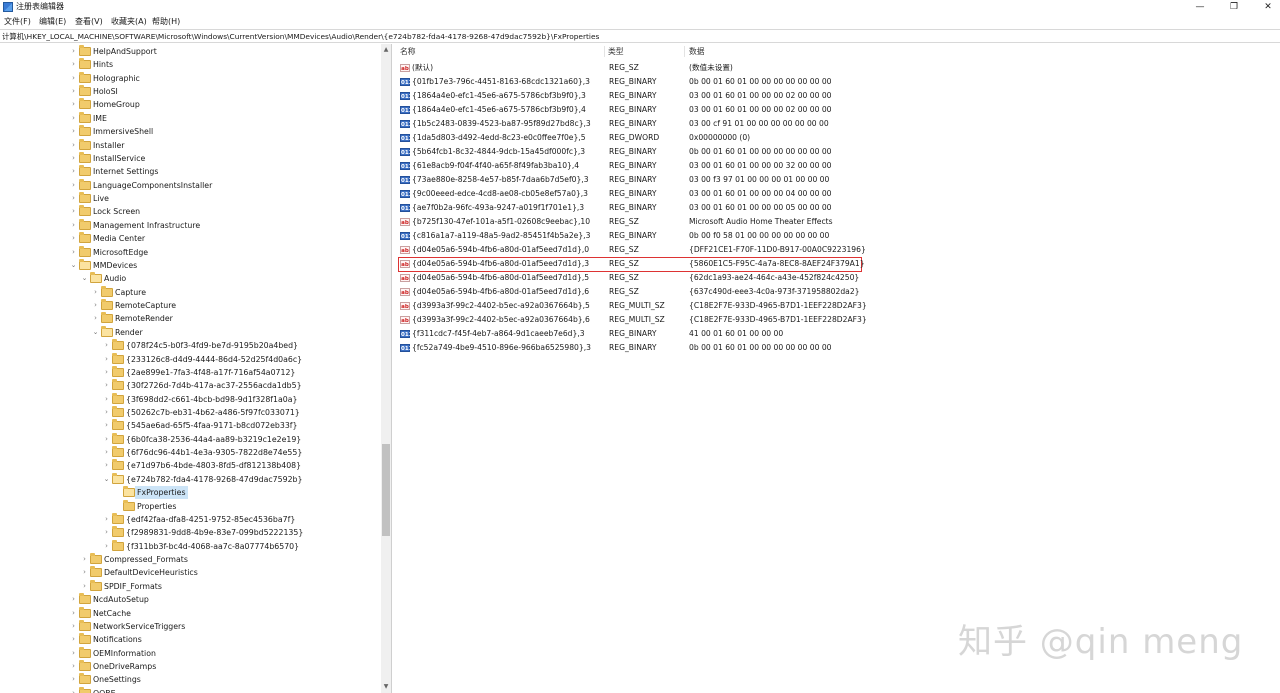 Image resolution: width=1280 pixels, height=693 pixels. I want to click on tree-item: › DefaultDeviceHeuristics, so click(190, 572).